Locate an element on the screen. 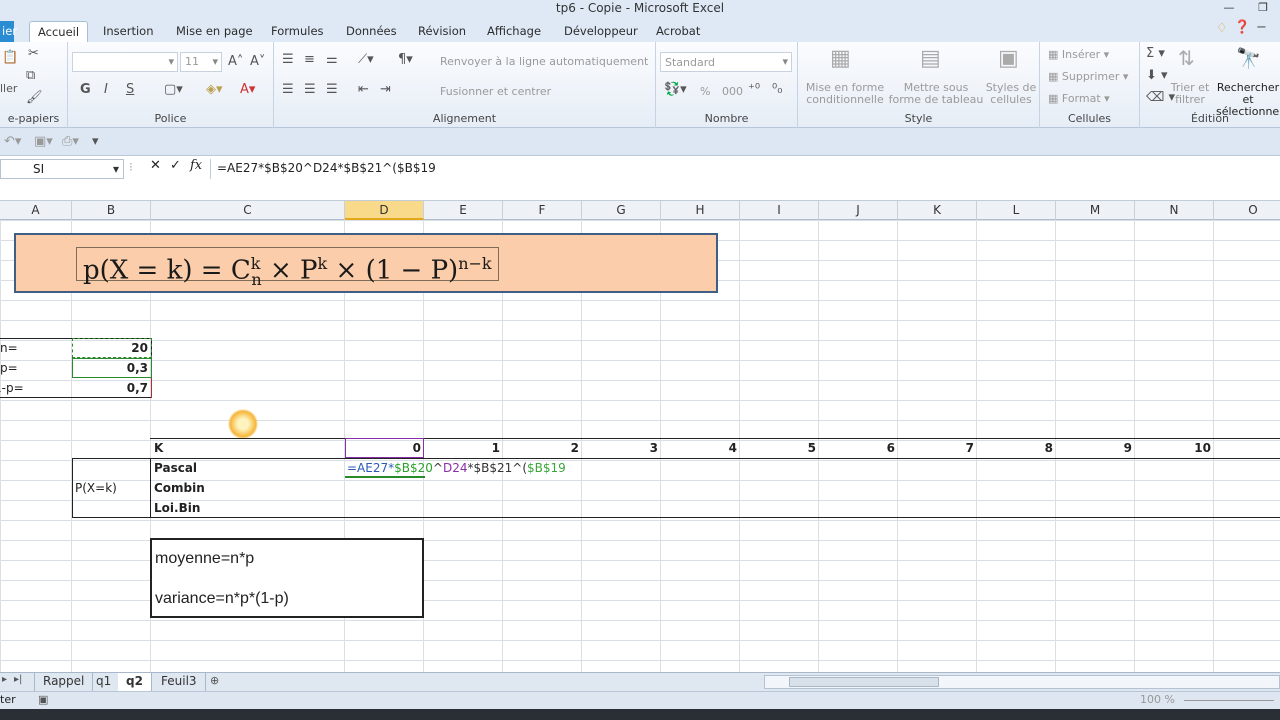 The width and height of the screenshot is (1280, 720). p-value: 0,3 is located at coordinates (110, 368).